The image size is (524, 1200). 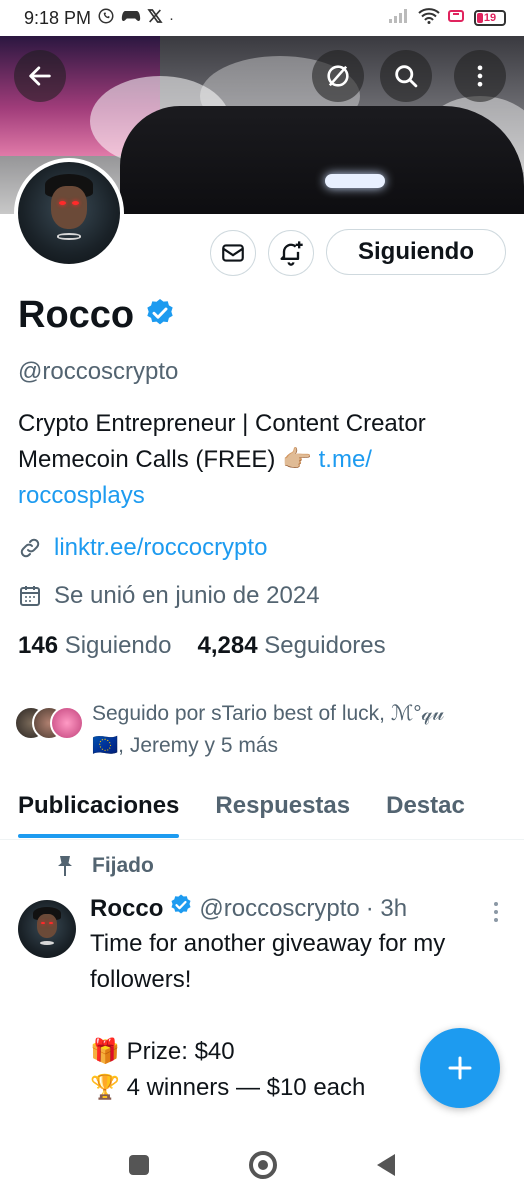 I want to click on profile-name-row: Rocco, so click(x=97, y=315).